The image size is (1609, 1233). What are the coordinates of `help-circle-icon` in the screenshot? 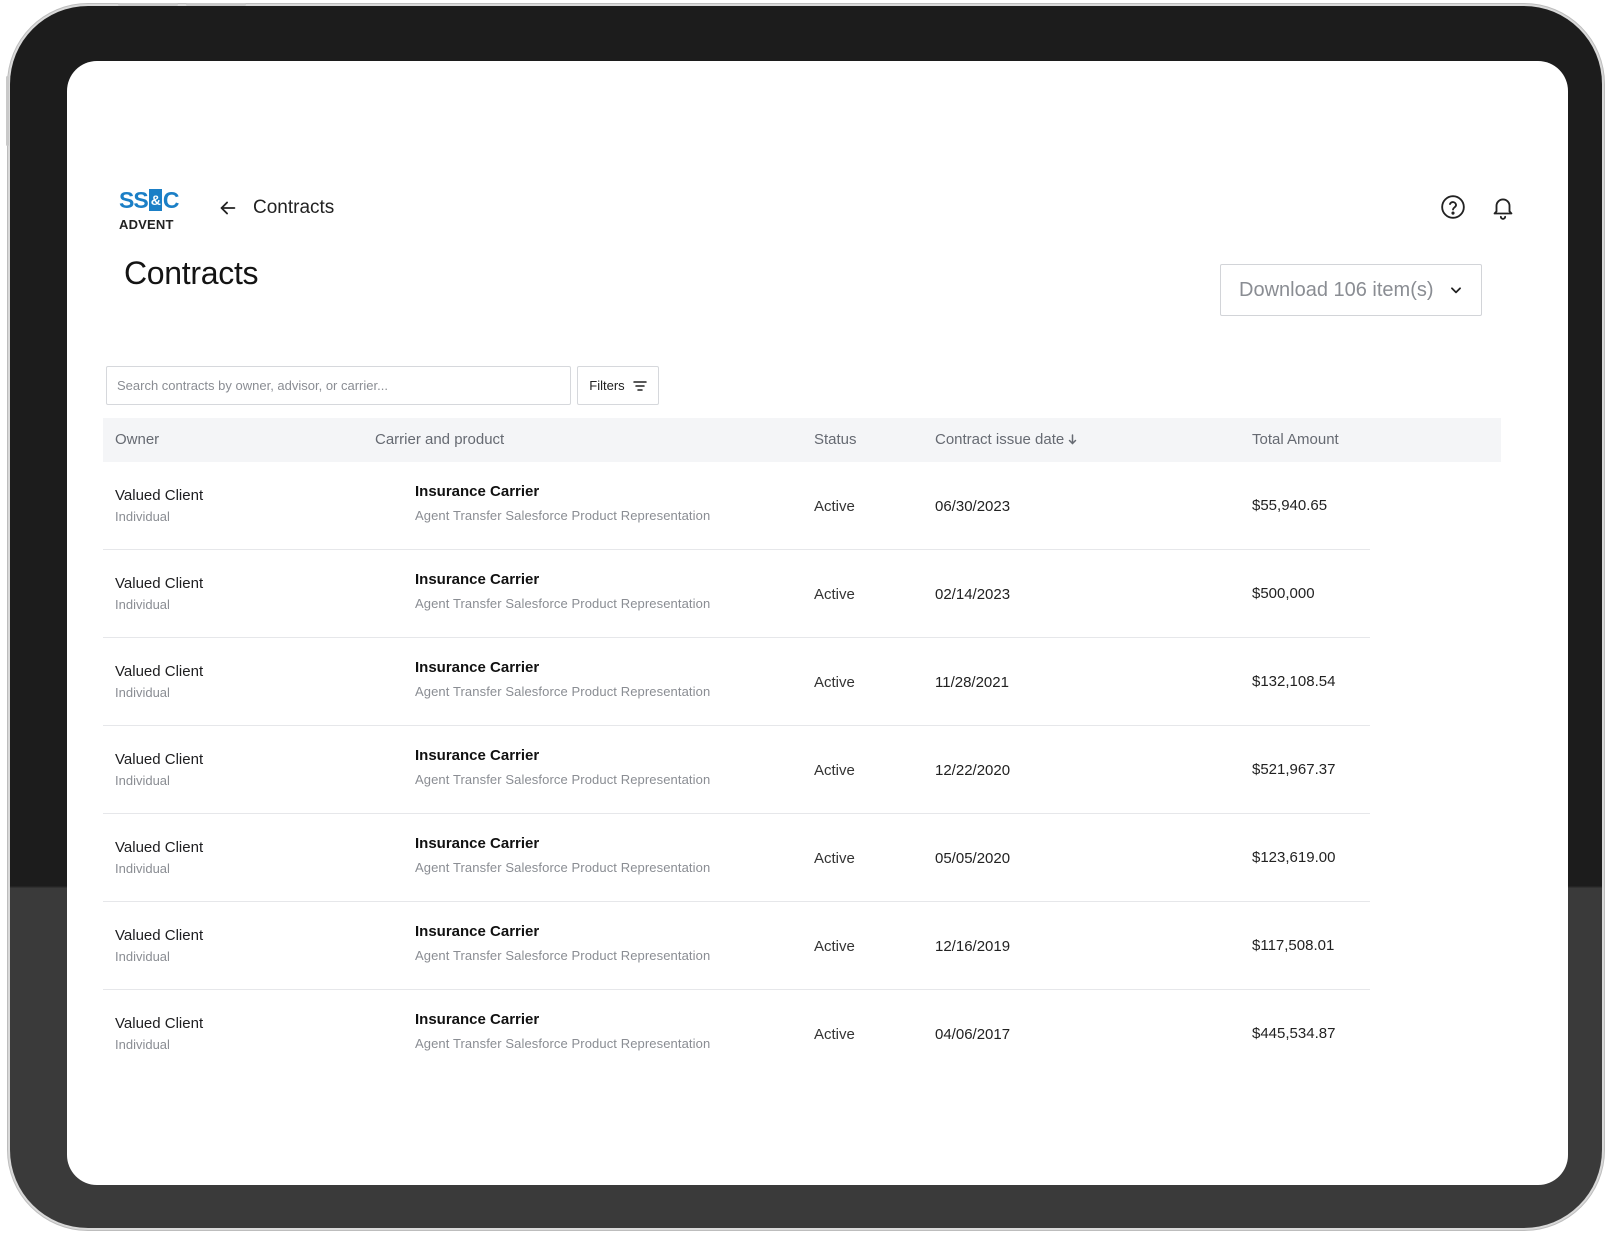 It's located at (1453, 207).